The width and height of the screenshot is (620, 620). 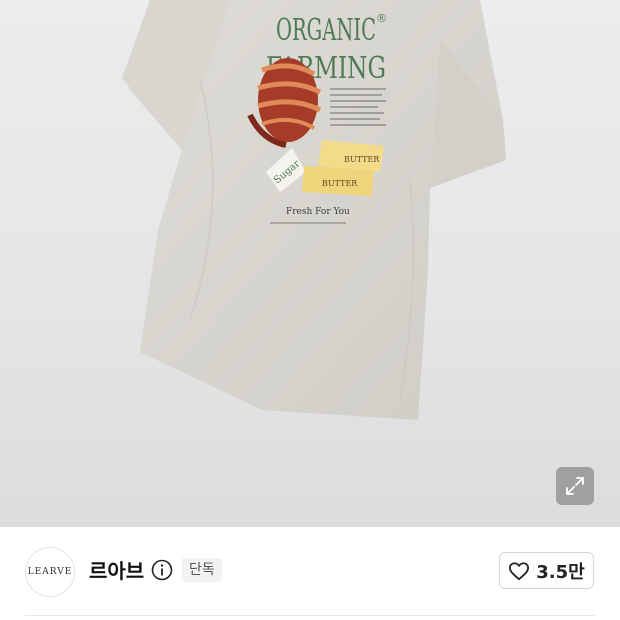 I want to click on brand-logo: LEARVE, so click(x=50, y=572).